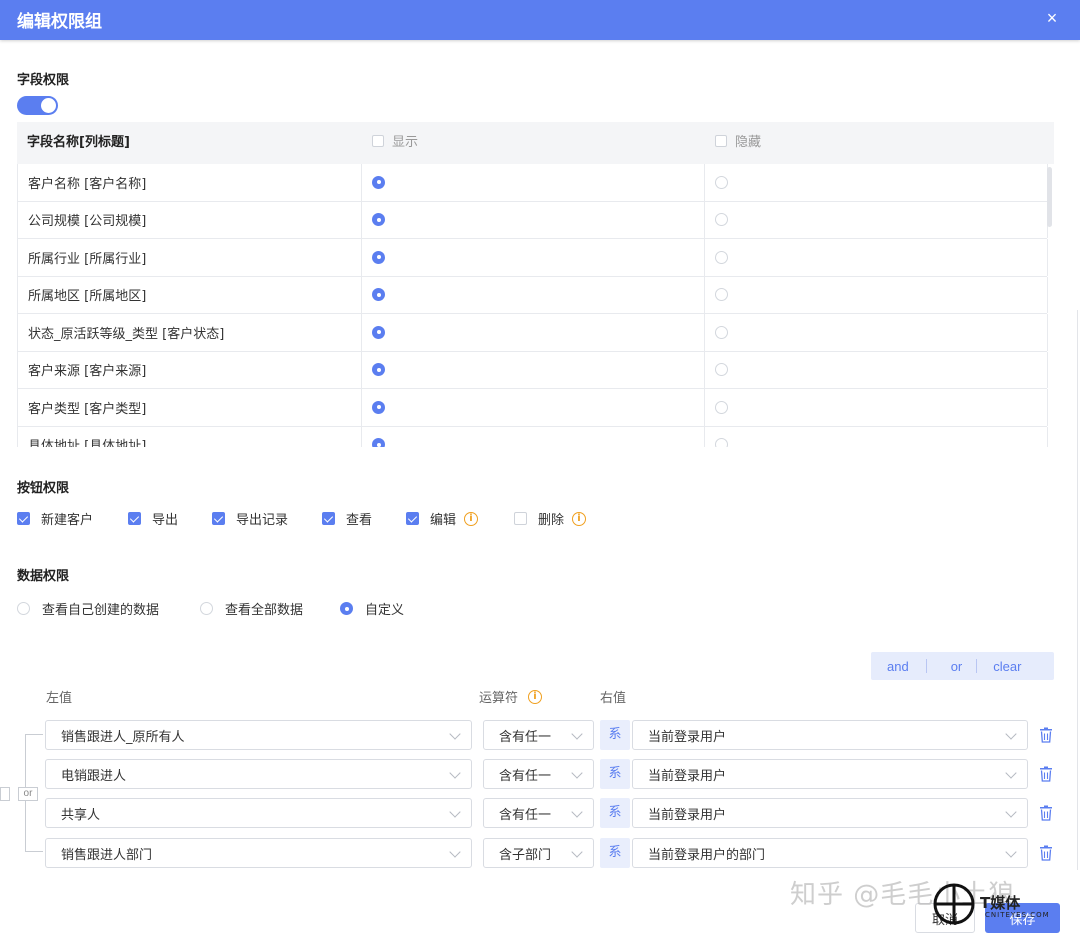  What do you see at coordinates (442, 518) in the screenshot?
I see `permission-4: 编辑 i` at bounding box center [442, 518].